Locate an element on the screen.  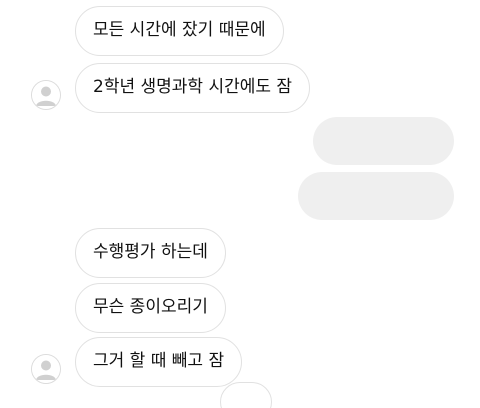
message-text: 2학년 생명과학 시간에도 잠 is located at coordinates (193, 87).